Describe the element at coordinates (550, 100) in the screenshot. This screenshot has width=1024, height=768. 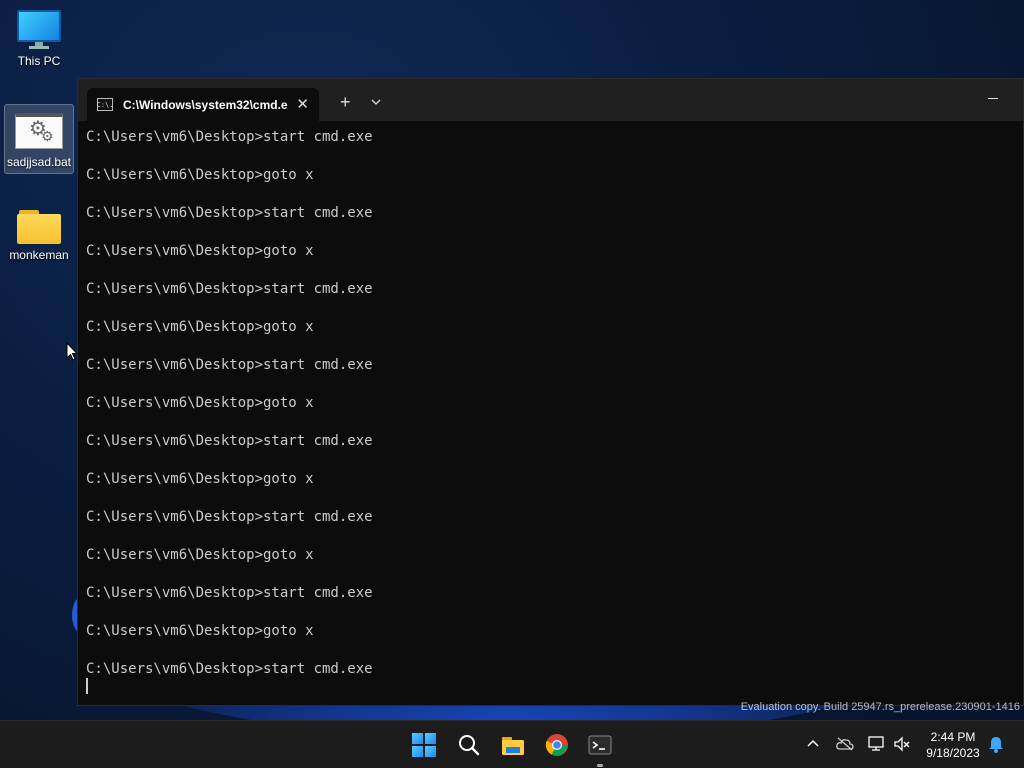
I see `title-bar: C:\. C:\Windows\system32\cmd.exe ✕ +` at that location.